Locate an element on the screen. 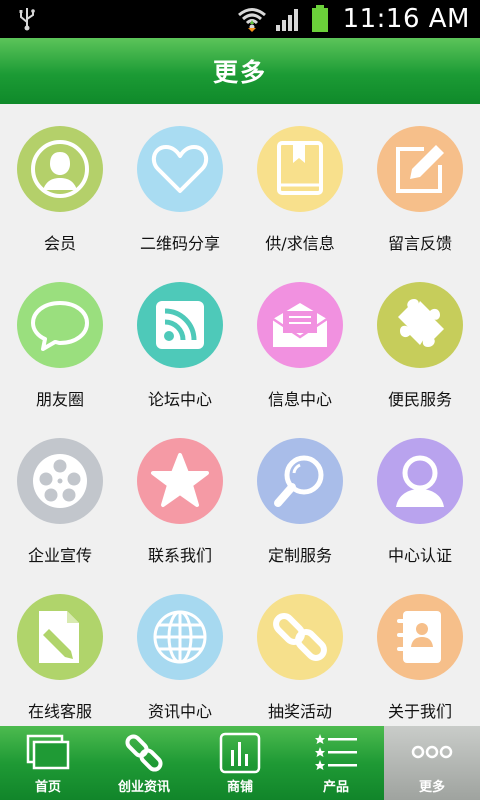 Image resolution: width=480 pixels, height=800 pixels. signal-icon is located at coordinates (286, 20).